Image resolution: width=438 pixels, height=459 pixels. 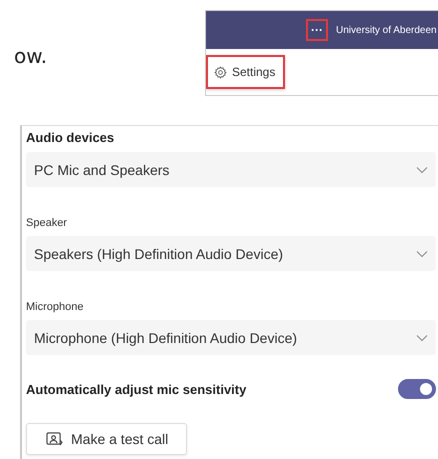 I want to click on field-label: Speaker, so click(x=47, y=223).